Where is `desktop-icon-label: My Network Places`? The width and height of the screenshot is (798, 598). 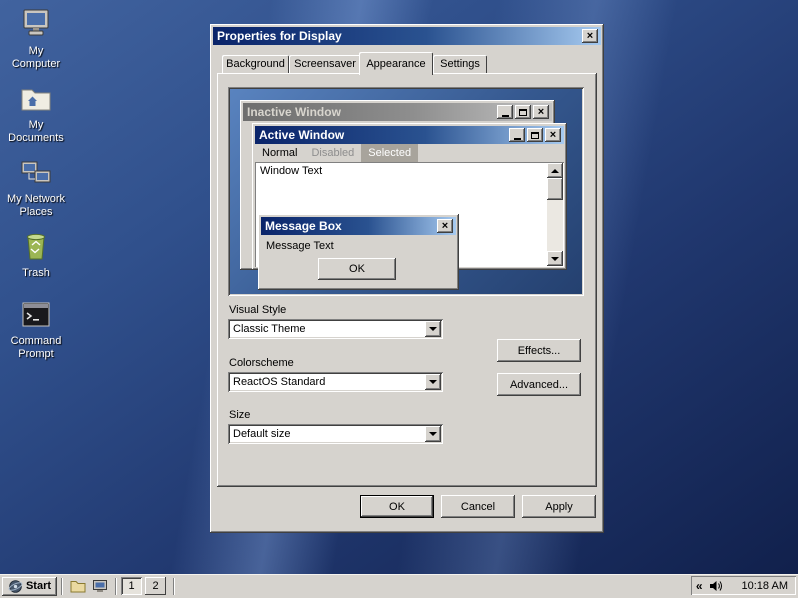
desktop-icon-label: My Network Places is located at coordinates (36, 205).